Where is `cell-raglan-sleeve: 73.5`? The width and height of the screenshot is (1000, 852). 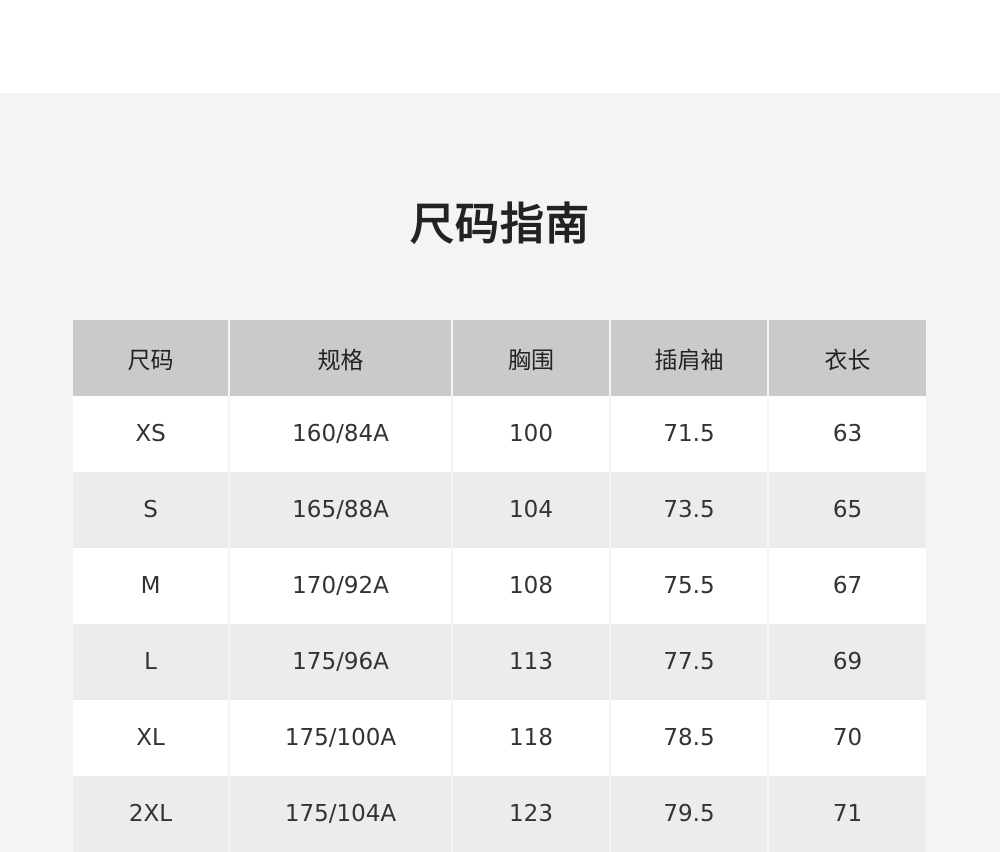
cell-raglan-sleeve: 73.5 is located at coordinates (688, 510).